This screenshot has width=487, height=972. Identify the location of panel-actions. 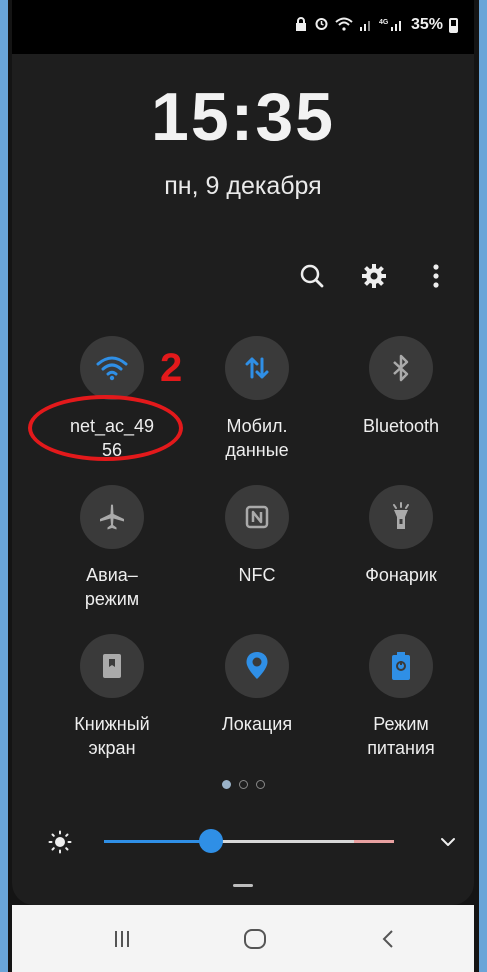
(374, 276).